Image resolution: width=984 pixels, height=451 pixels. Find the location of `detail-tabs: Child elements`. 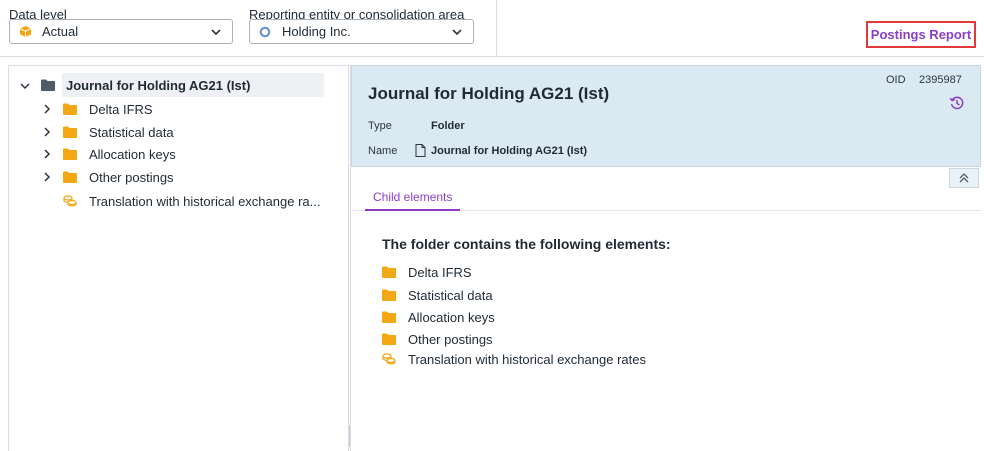

detail-tabs: Child elements is located at coordinates (666, 198).